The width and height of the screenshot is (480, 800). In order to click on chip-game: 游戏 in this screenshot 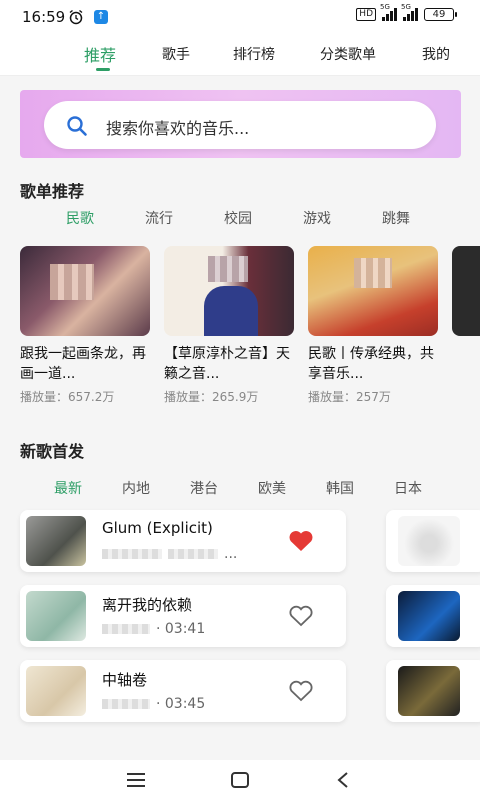, I will do `click(317, 218)`.